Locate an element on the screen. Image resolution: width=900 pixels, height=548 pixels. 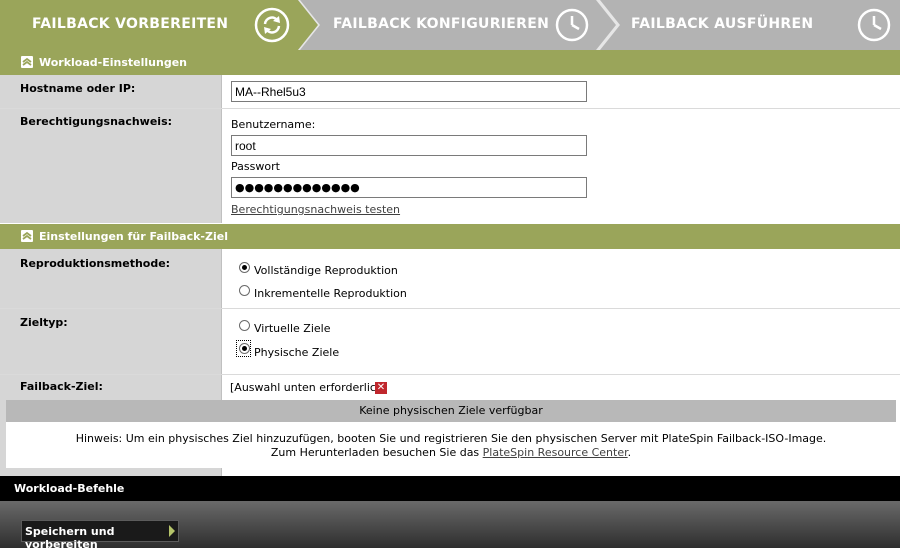
password-input: ●●●●●●●●●●●●● is located at coordinates (409, 187).